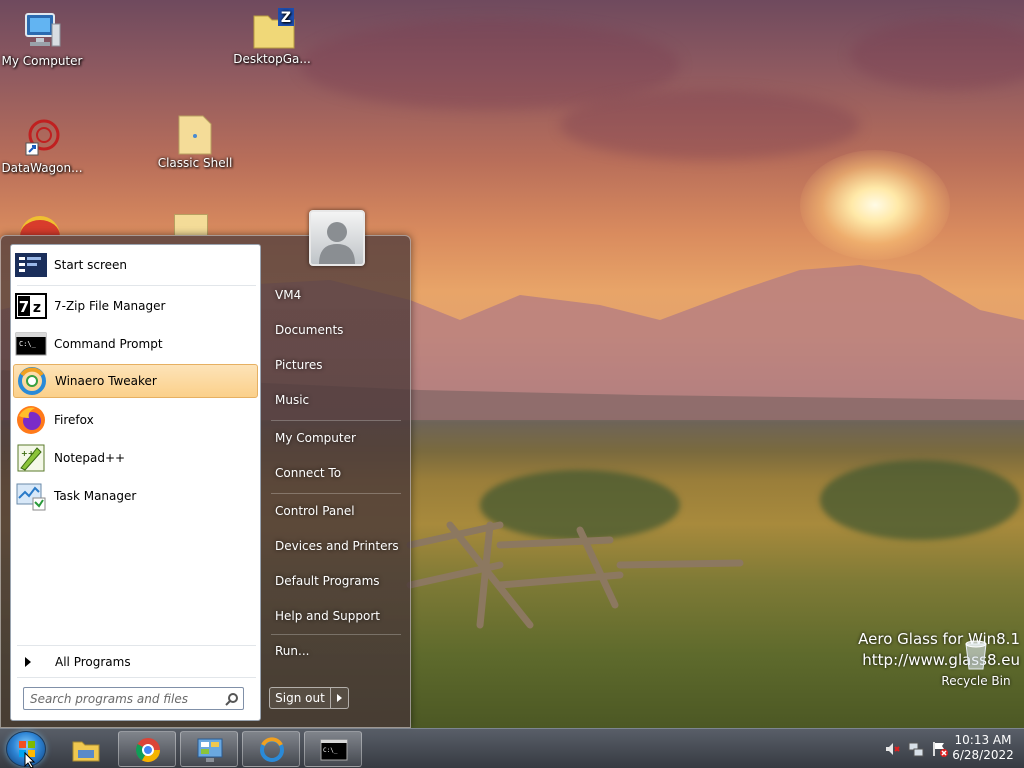 This screenshot has width=1024, height=768. What do you see at coordinates (983, 755) in the screenshot?
I see `clock-date: 6/28/2022` at bounding box center [983, 755].